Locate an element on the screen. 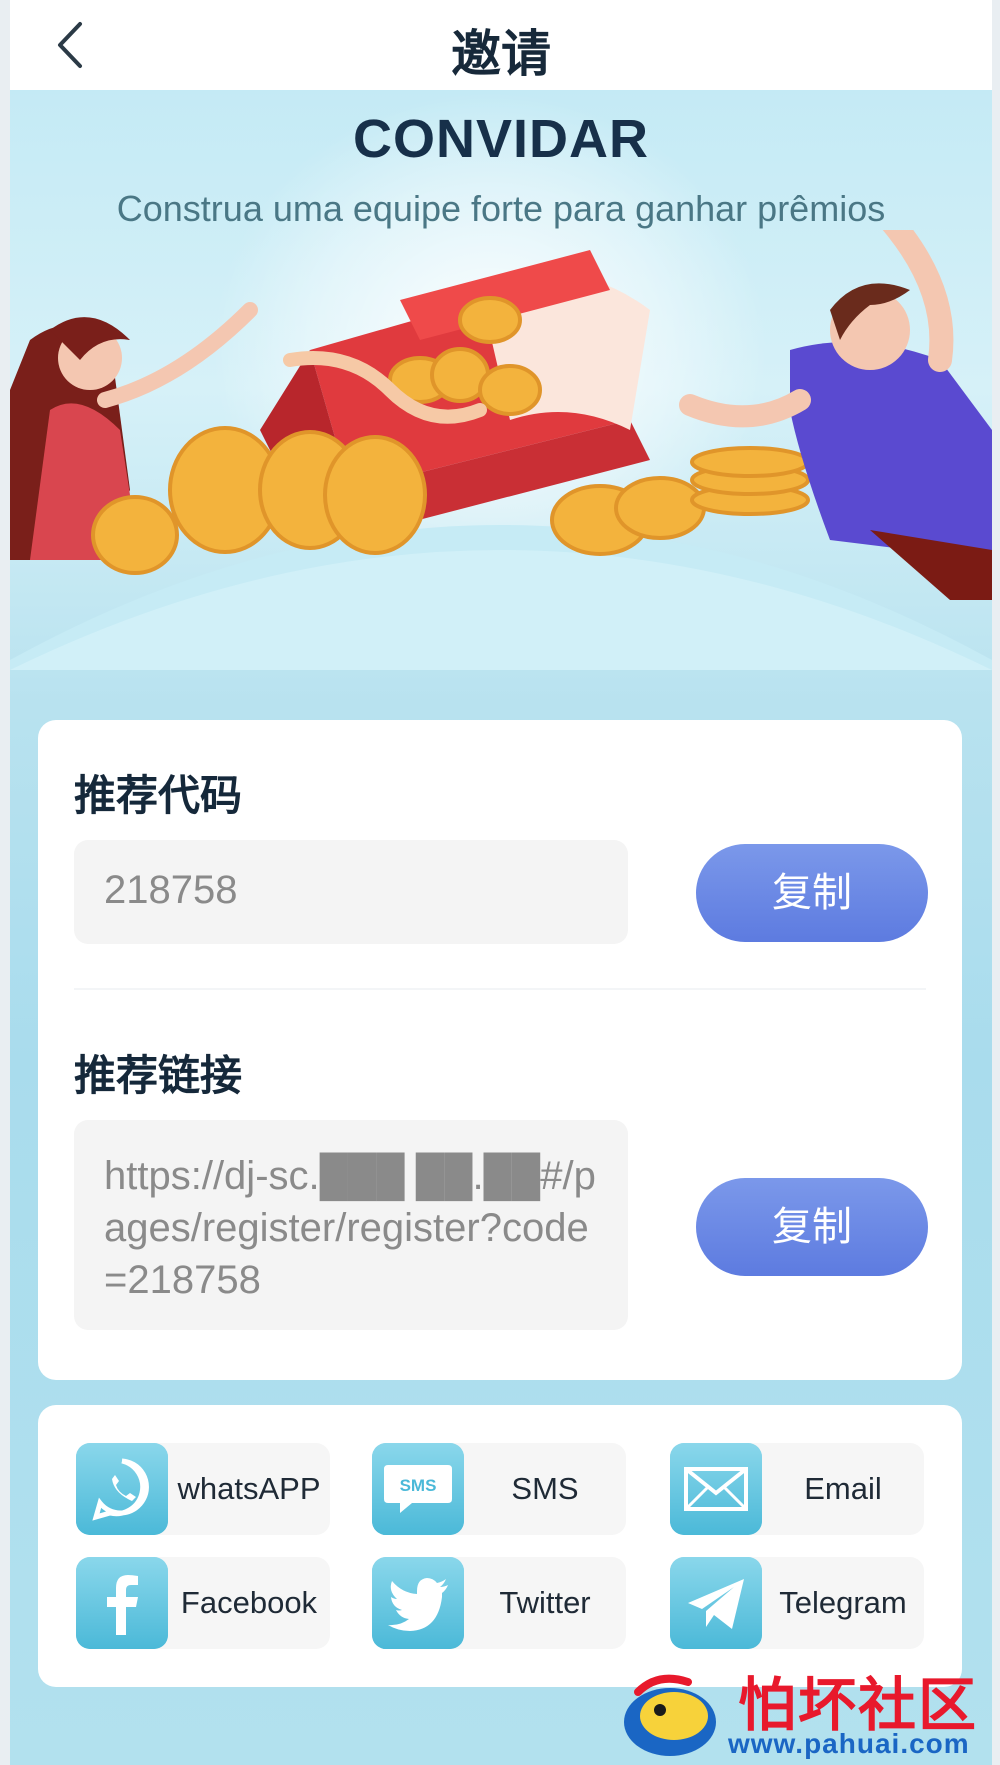 This screenshot has width=1000, height=1765. share-label: whatsAPP is located at coordinates (249, 1488).